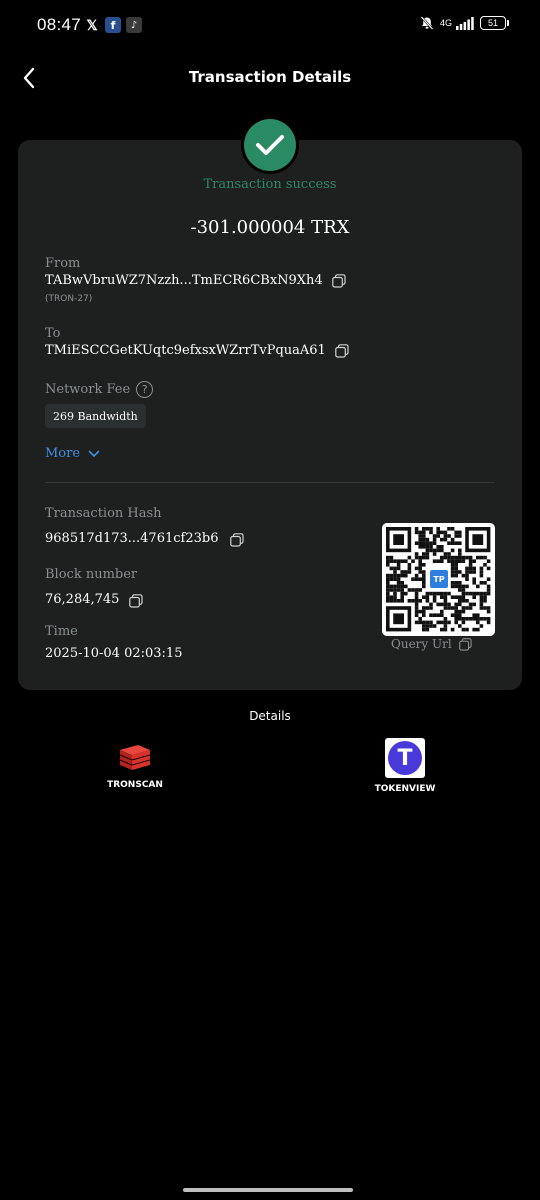 This screenshot has height=1200, width=540. I want to click on tronscan-label: TRONSCAN, so click(135, 785).